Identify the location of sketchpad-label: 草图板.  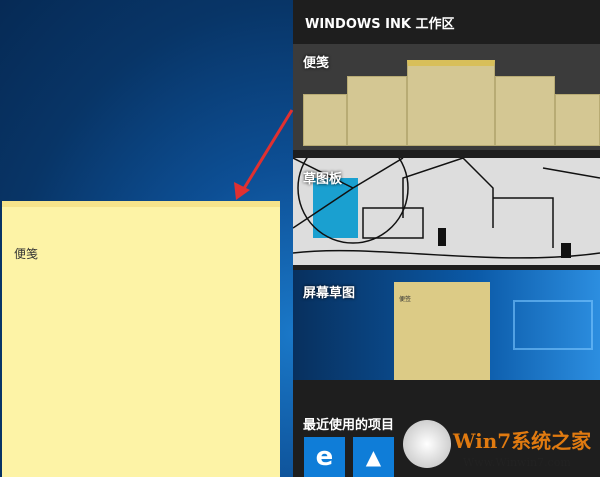
(323, 179).